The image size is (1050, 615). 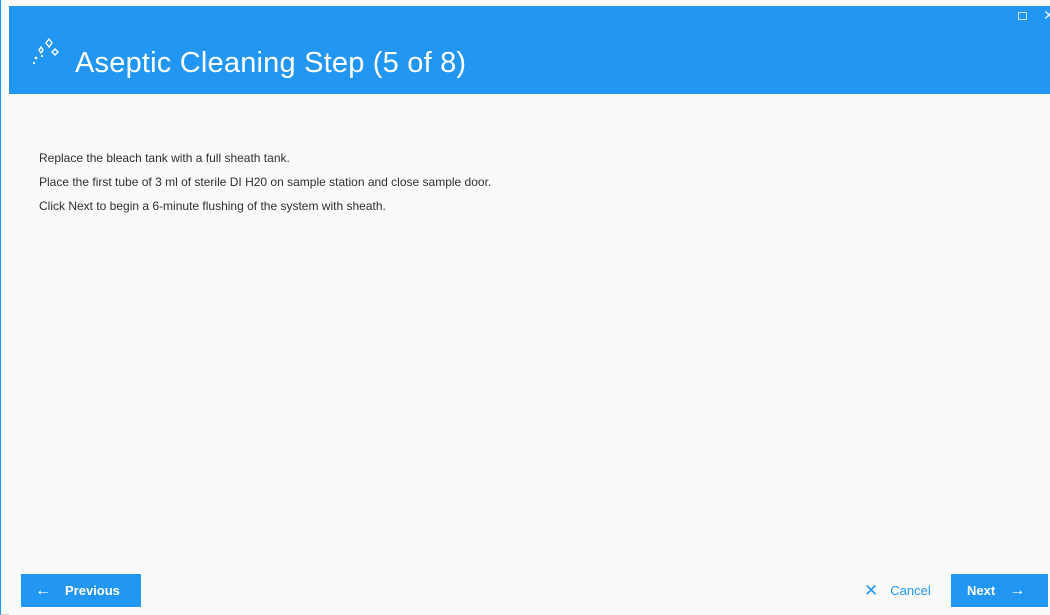 What do you see at coordinates (981, 590) in the screenshot?
I see `next-button-label: Next` at bounding box center [981, 590].